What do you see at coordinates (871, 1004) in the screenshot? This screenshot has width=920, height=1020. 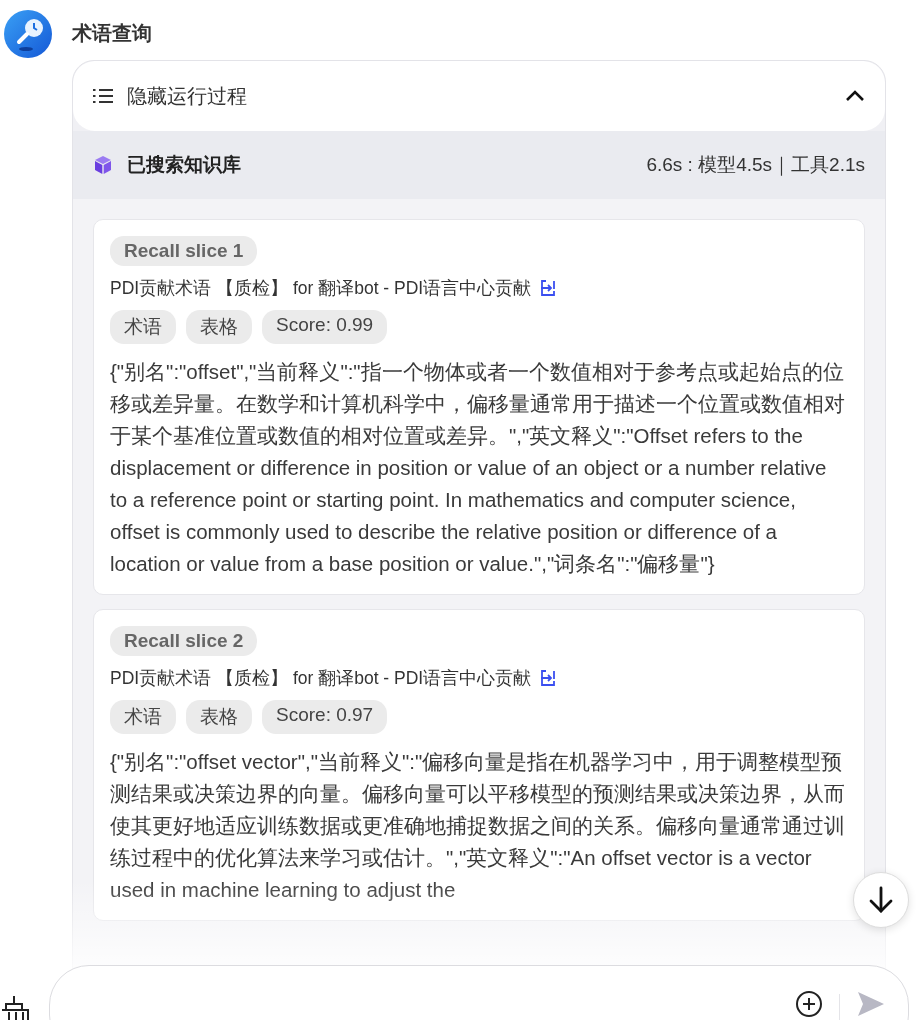 I see `send-icon` at bounding box center [871, 1004].